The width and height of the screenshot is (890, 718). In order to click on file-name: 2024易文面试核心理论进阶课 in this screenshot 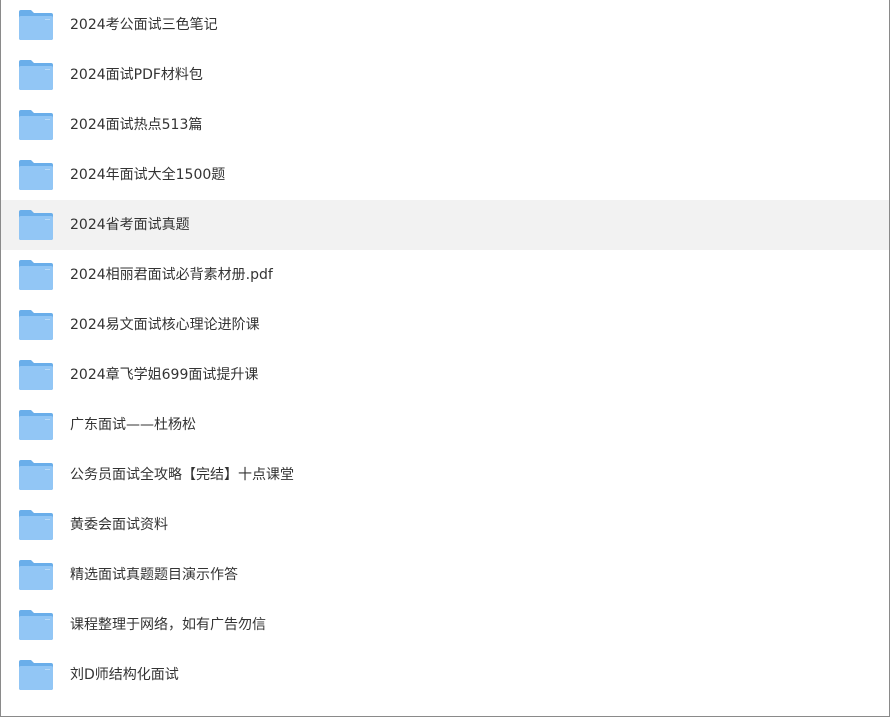, I will do `click(165, 325)`.